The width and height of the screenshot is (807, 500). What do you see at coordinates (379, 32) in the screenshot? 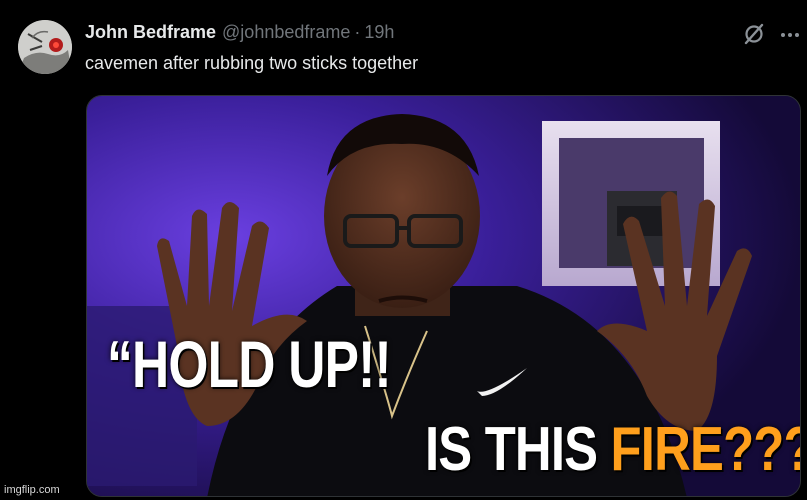
I see `timestamp: 19h` at bounding box center [379, 32].